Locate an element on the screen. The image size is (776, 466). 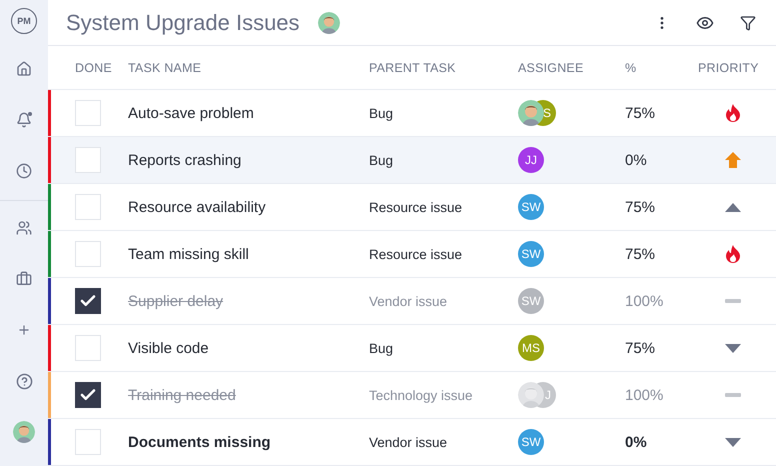
table-row: Supplier delay Vendor issue SW 100% is located at coordinates (412, 301).